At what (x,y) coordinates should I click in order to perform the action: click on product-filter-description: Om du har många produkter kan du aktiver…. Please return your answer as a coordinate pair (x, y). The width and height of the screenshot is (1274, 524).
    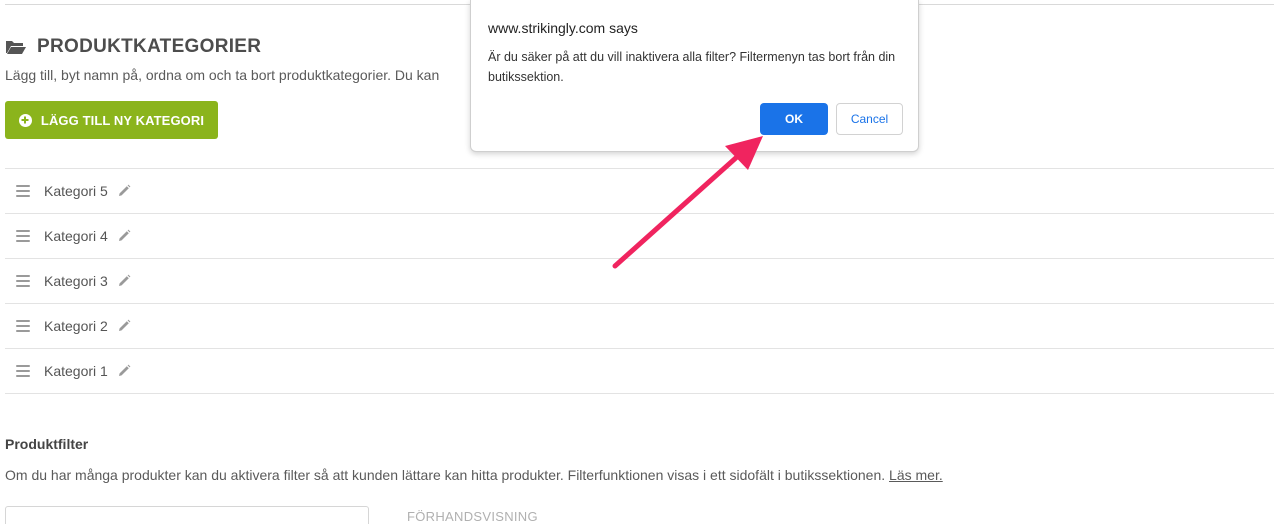
    Looking at the image, I should click on (474, 475).